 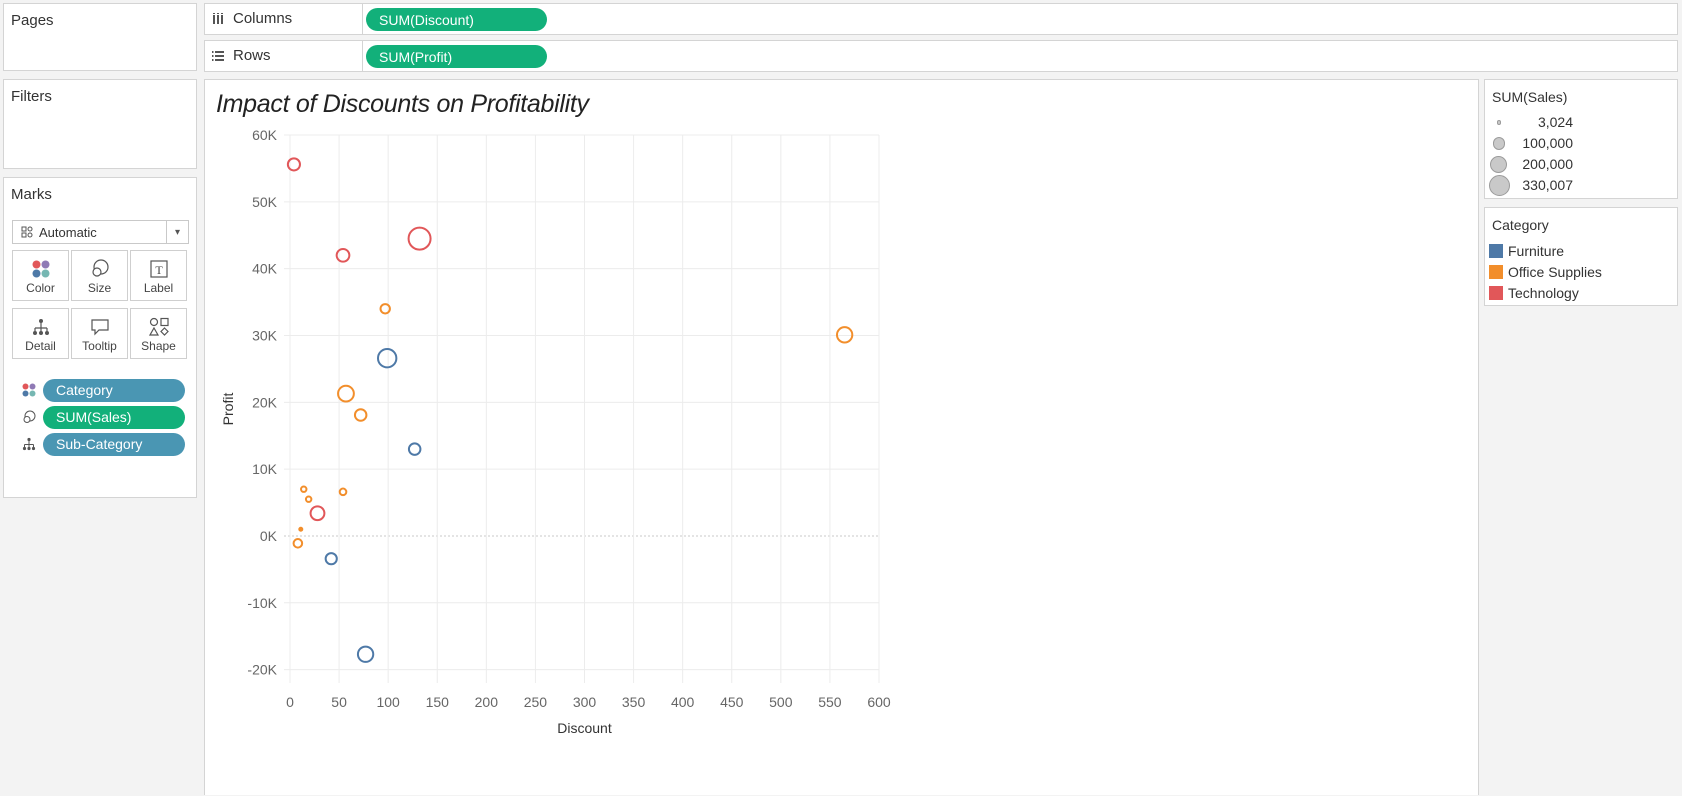 I want to click on category-legend-label: Technology, so click(x=1543, y=292).